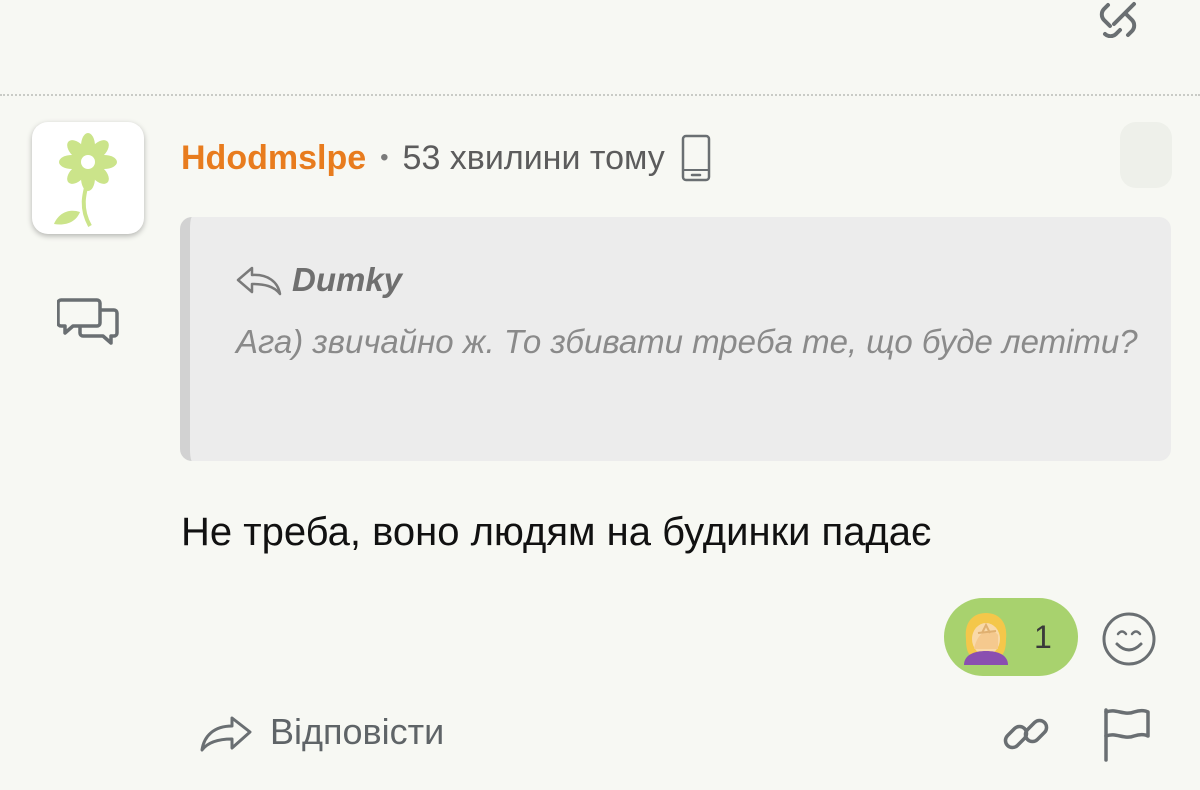 This screenshot has width=1200, height=790. Describe the element at coordinates (1043, 636) in the screenshot. I see `reaction-count: 1` at that location.